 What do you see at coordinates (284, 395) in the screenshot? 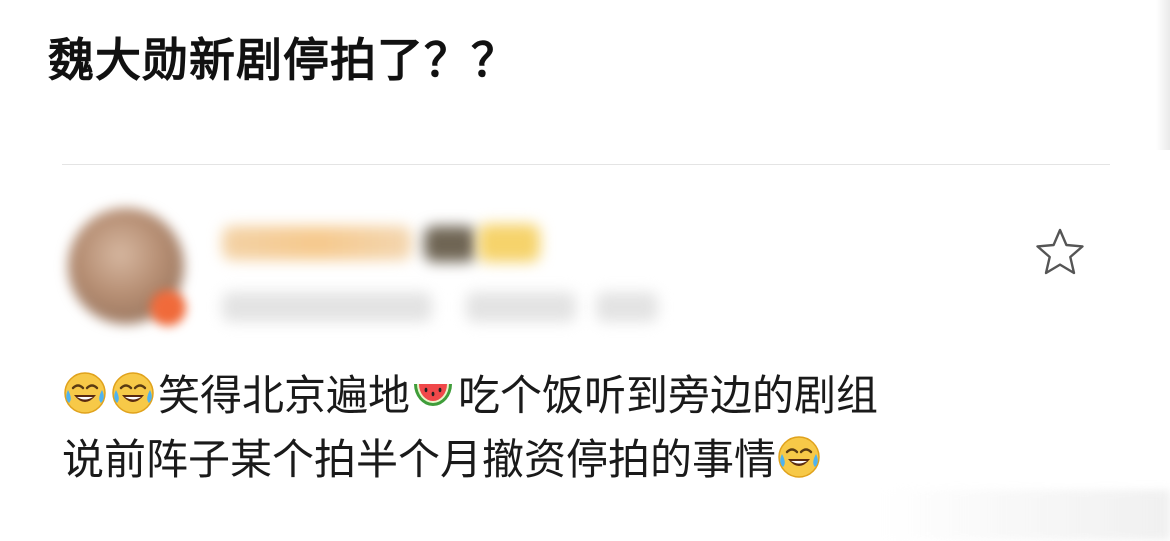
I see `comment-text-segment: 笑得北京遍地` at bounding box center [284, 395].